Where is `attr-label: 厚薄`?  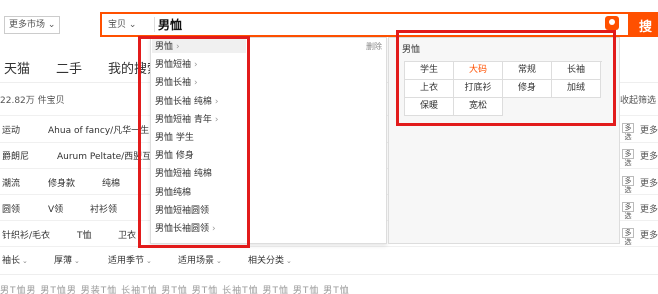 attr-label: 厚薄 is located at coordinates (63, 261).